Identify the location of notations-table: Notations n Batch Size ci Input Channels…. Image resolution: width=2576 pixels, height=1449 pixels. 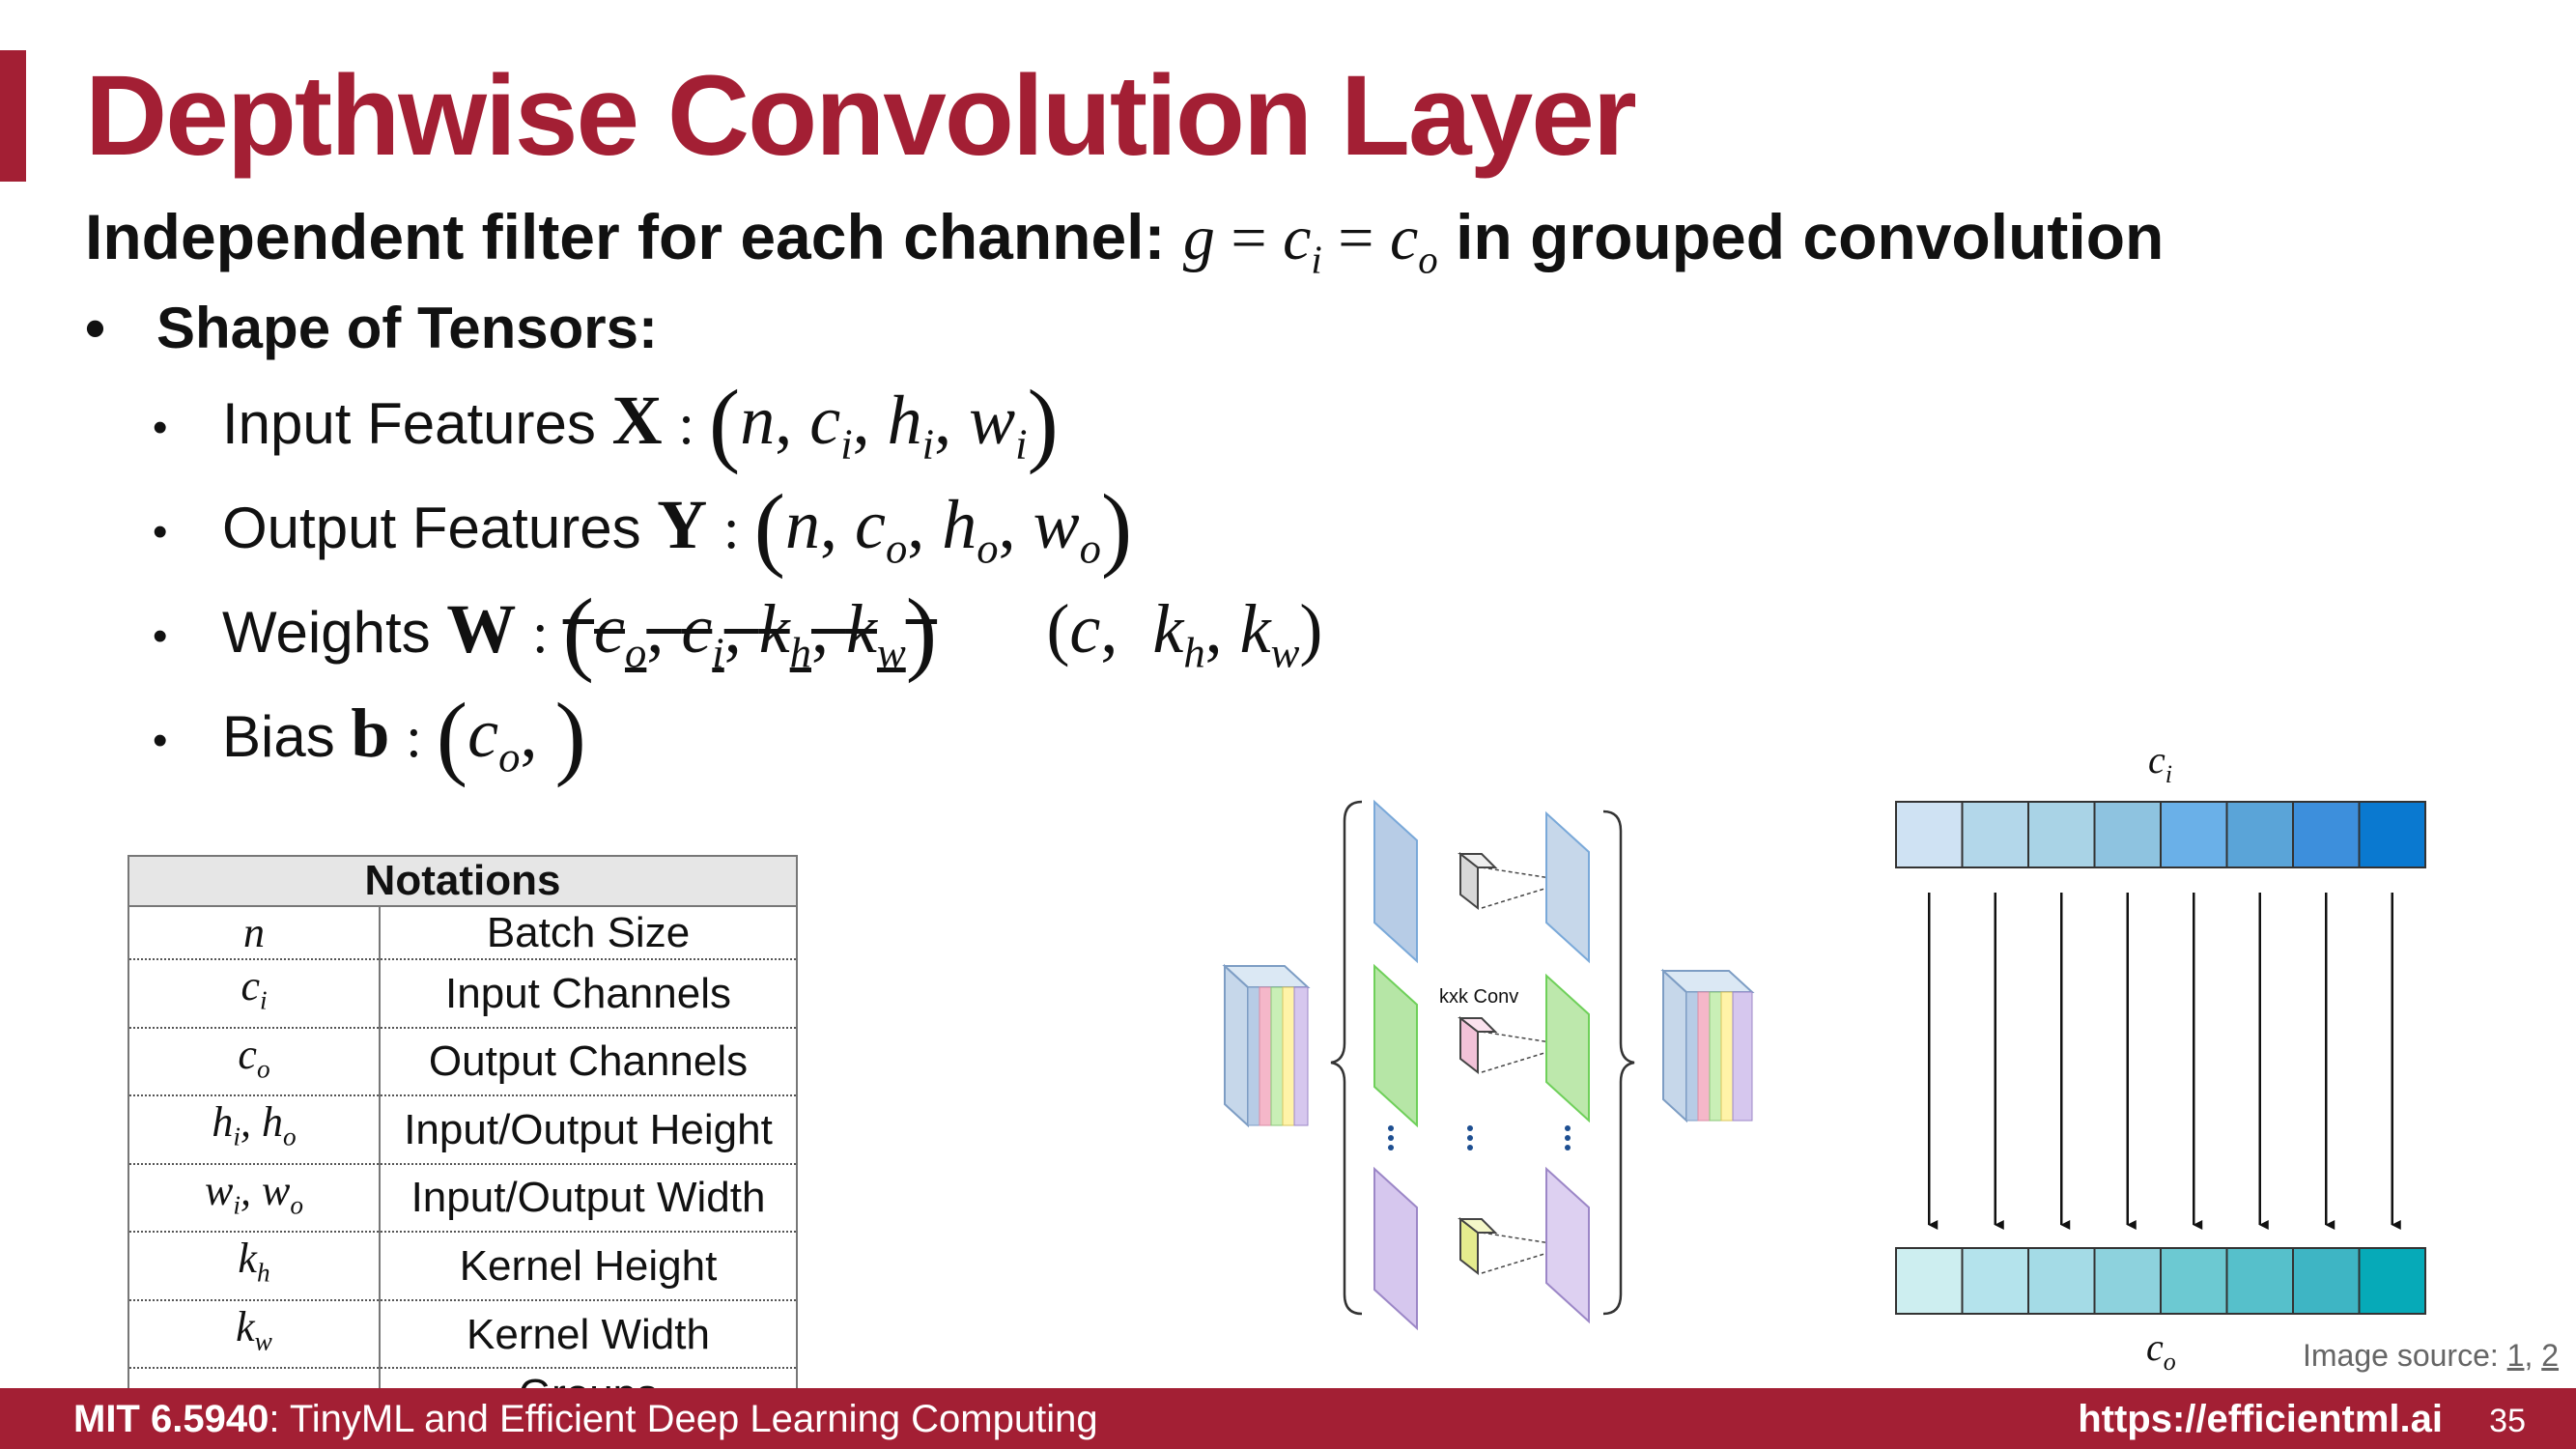
(462, 1139).